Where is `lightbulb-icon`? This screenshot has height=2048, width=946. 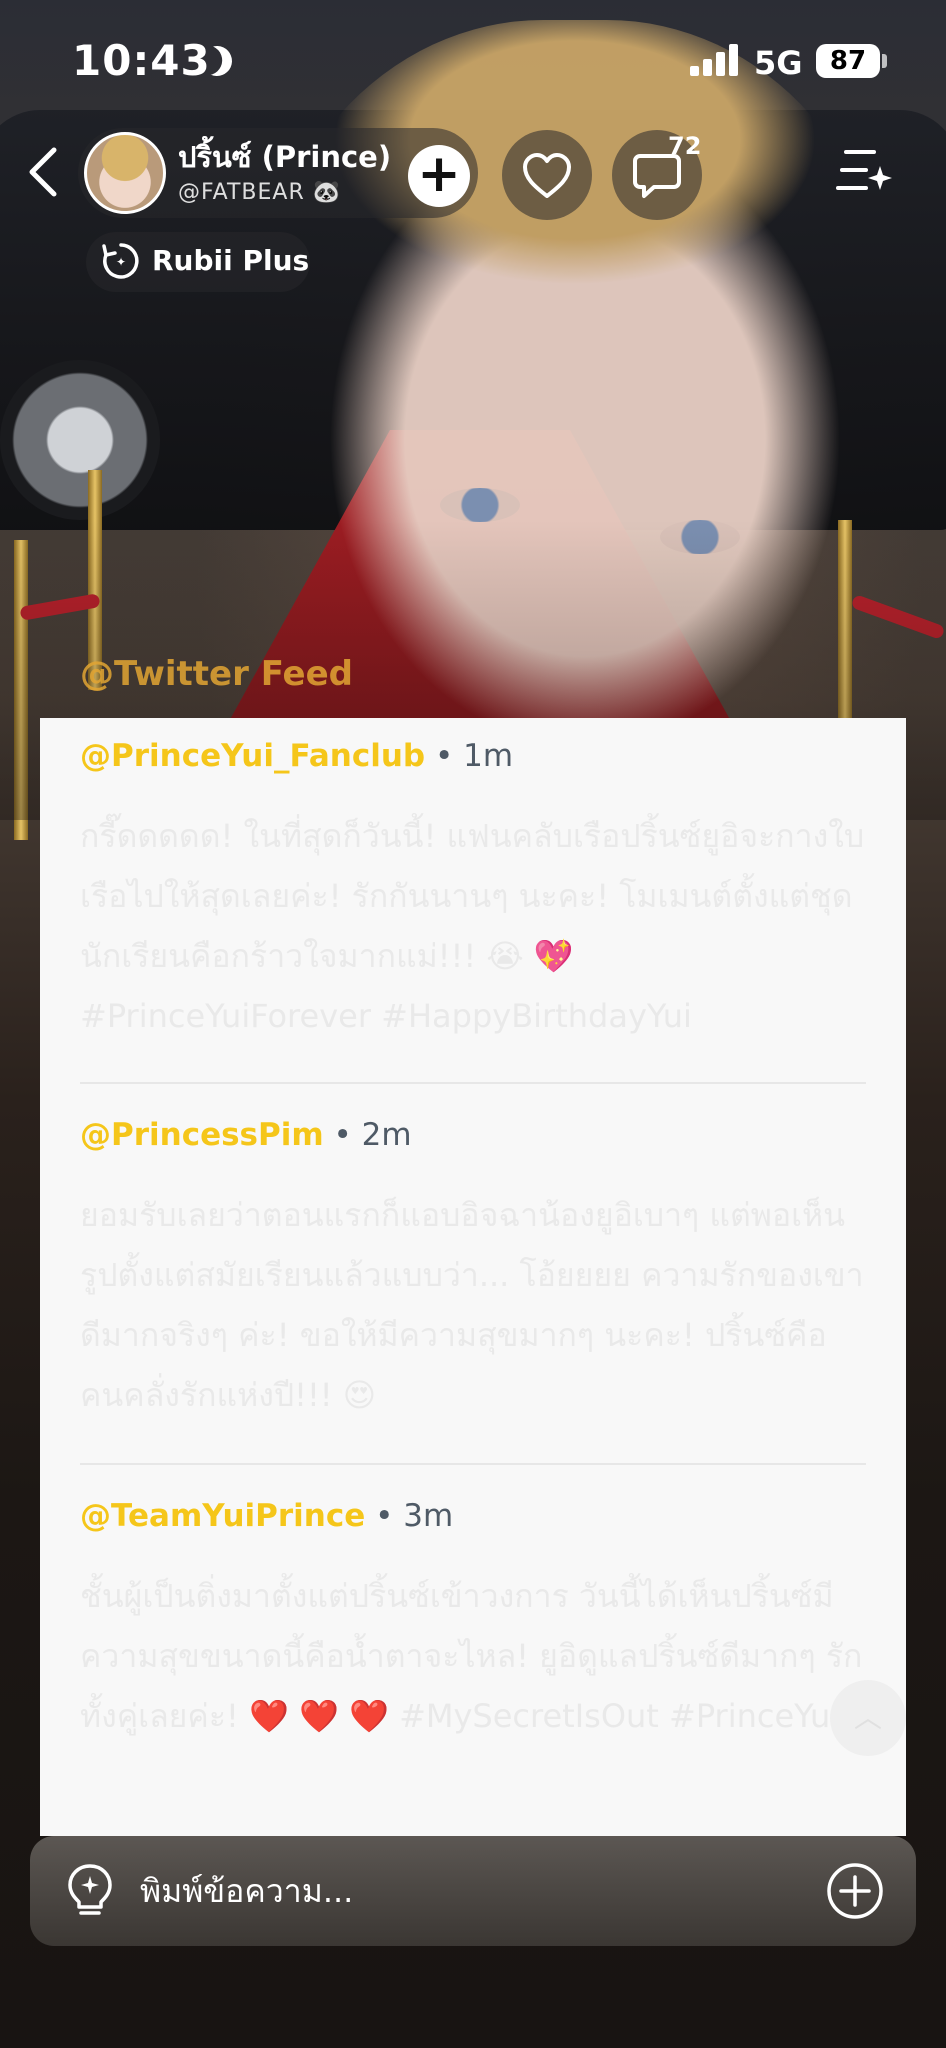 lightbulb-icon is located at coordinates (90, 1891).